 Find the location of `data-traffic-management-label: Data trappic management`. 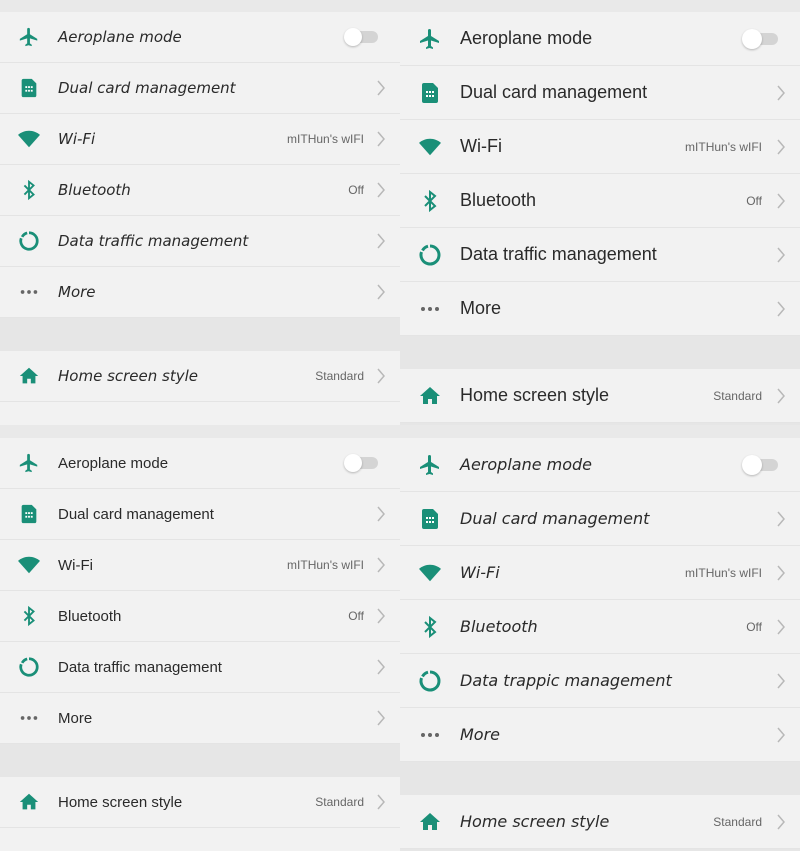

data-traffic-management-label: Data trappic management is located at coordinates (566, 680).